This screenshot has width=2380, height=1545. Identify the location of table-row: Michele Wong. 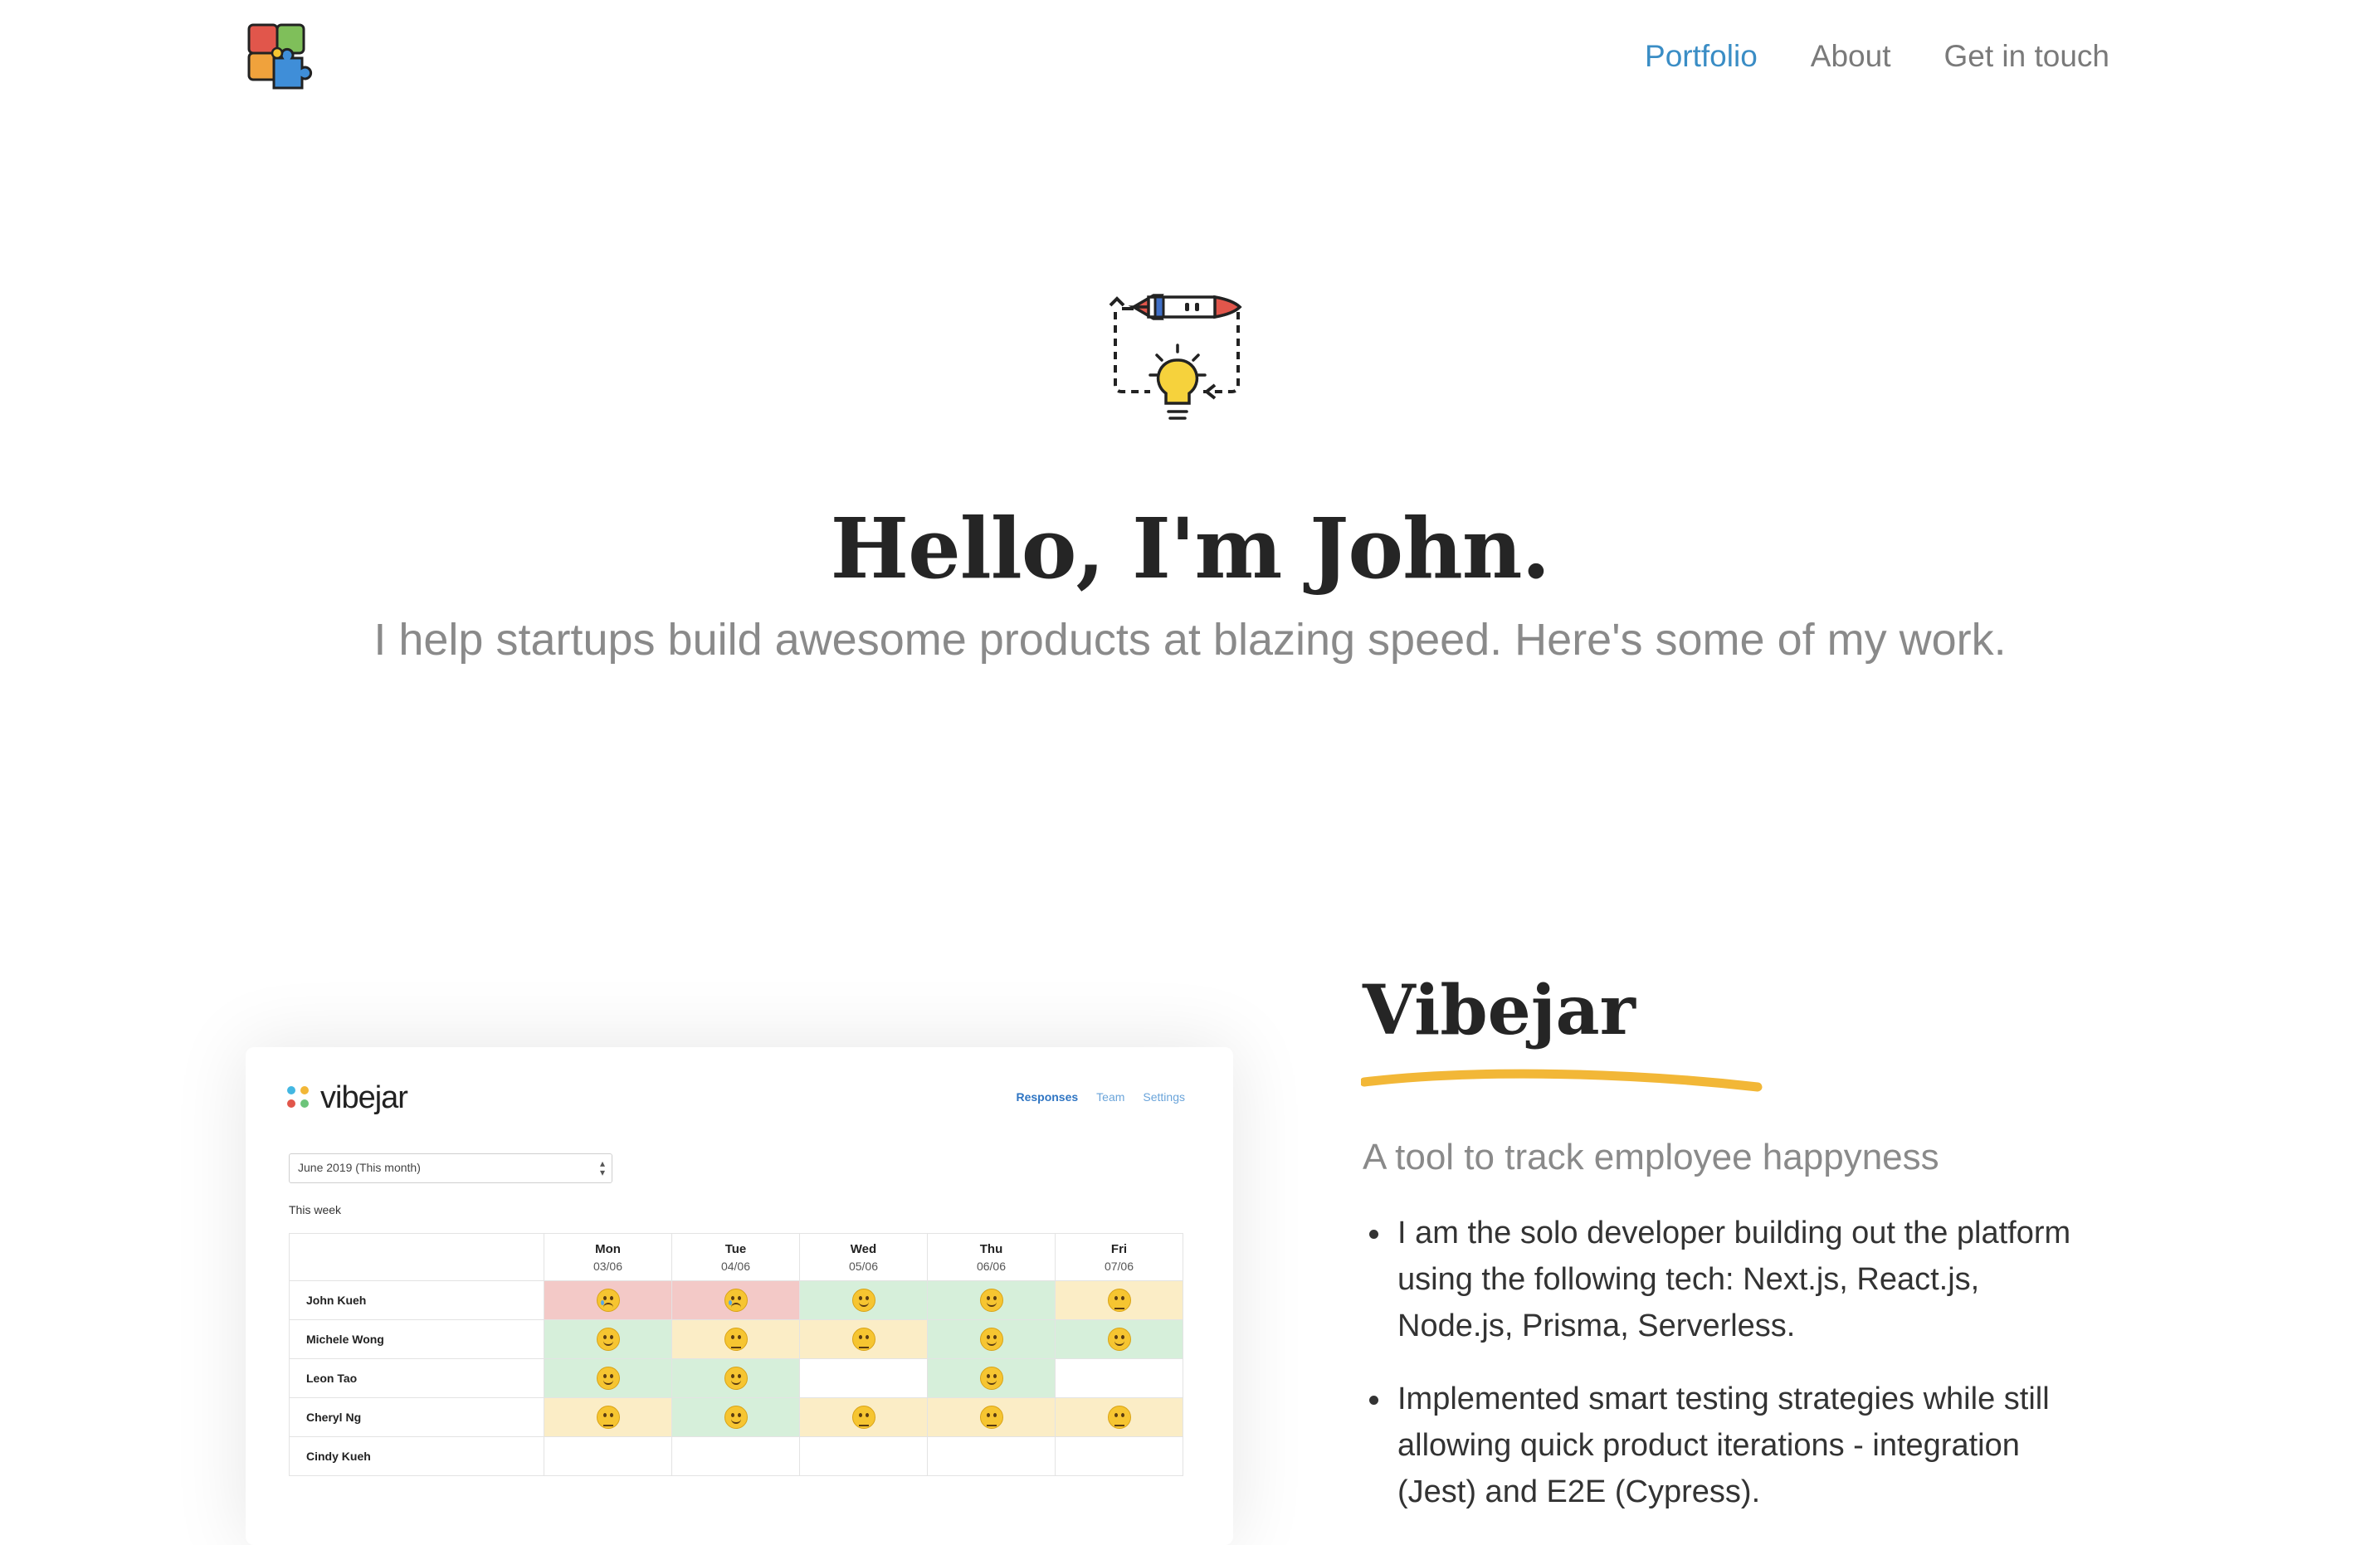
(736, 1339).